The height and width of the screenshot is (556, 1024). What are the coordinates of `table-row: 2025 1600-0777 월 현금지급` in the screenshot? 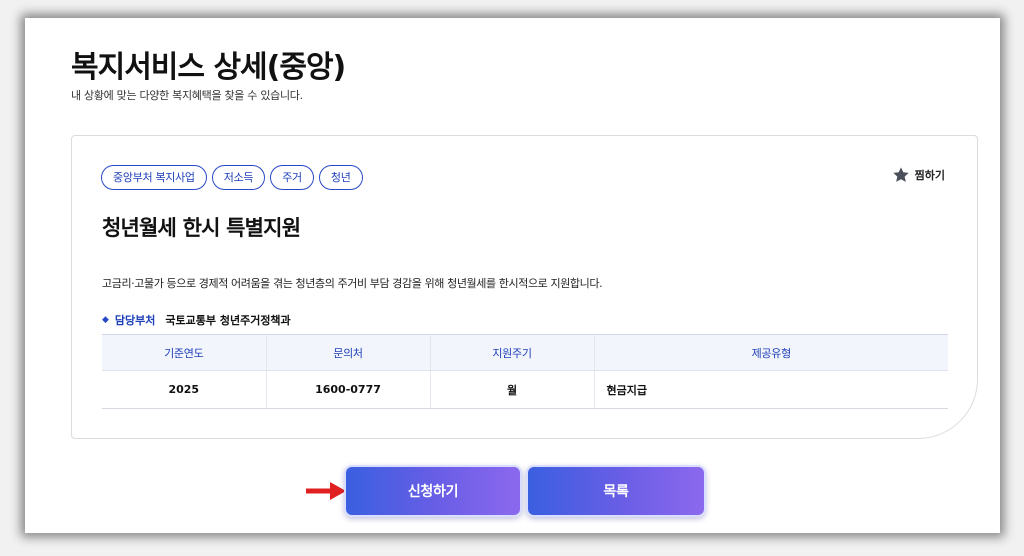 It's located at (525, 389).